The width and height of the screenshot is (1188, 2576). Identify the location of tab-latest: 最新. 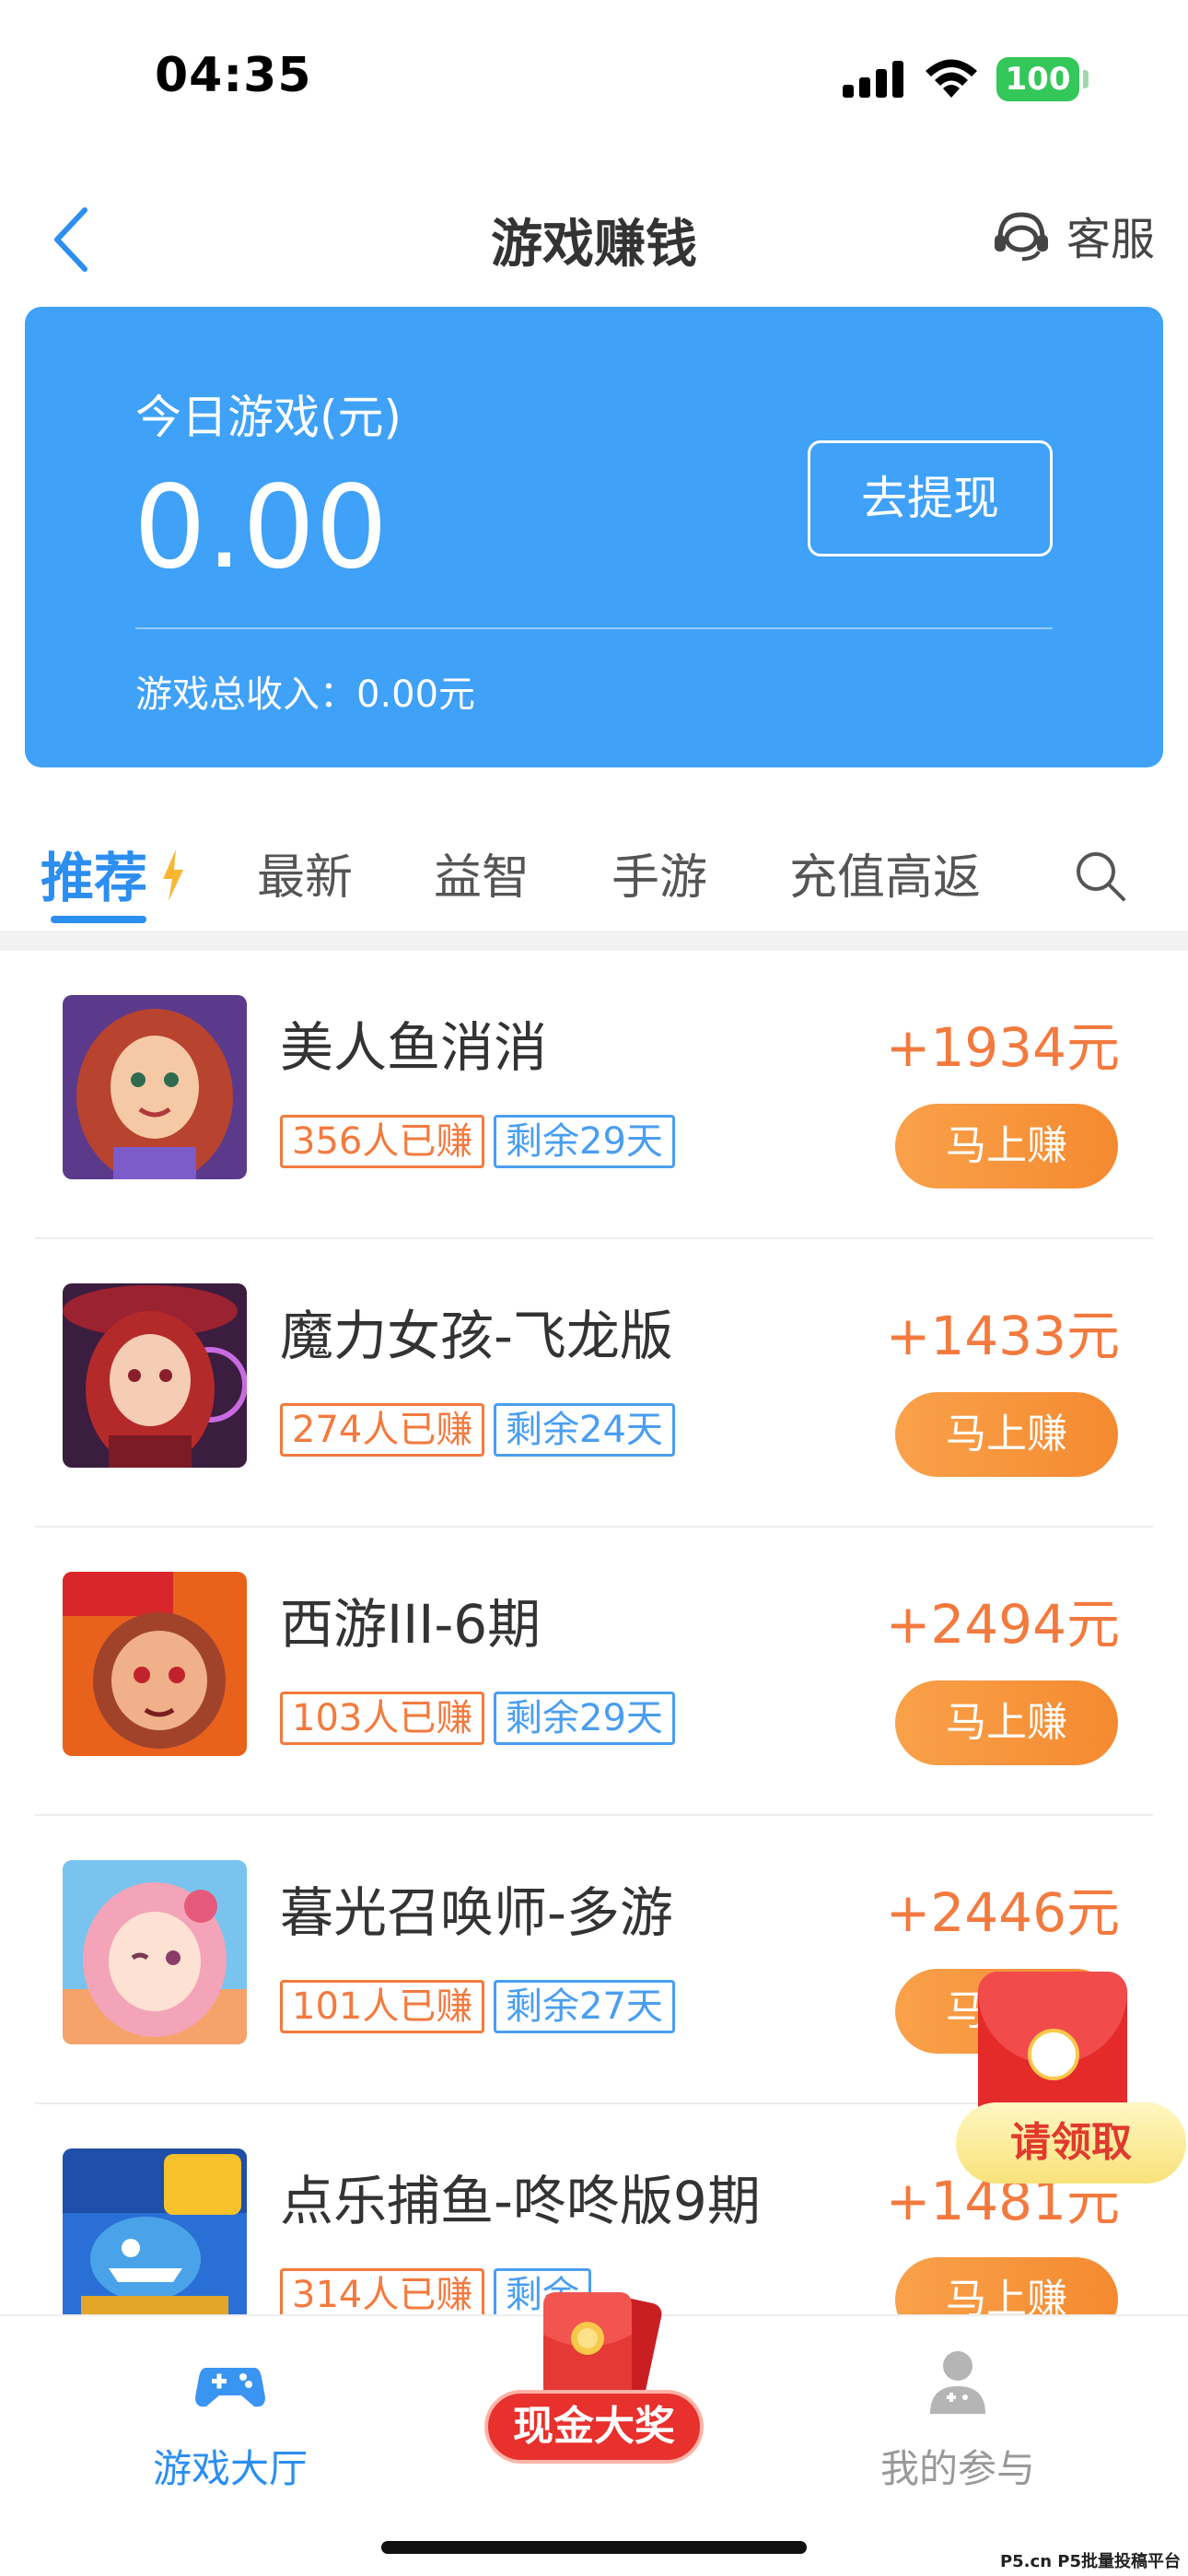
(305, 872).